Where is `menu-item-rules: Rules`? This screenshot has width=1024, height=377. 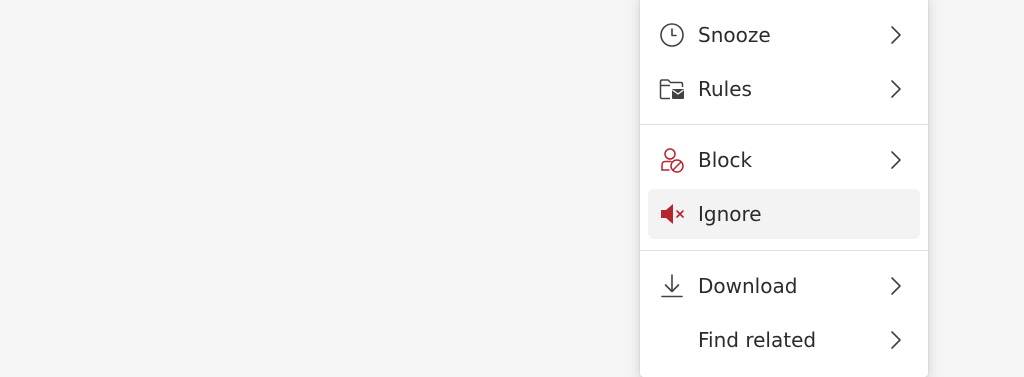
menu-item-rules: Rules is located at coordinates (784, 89).